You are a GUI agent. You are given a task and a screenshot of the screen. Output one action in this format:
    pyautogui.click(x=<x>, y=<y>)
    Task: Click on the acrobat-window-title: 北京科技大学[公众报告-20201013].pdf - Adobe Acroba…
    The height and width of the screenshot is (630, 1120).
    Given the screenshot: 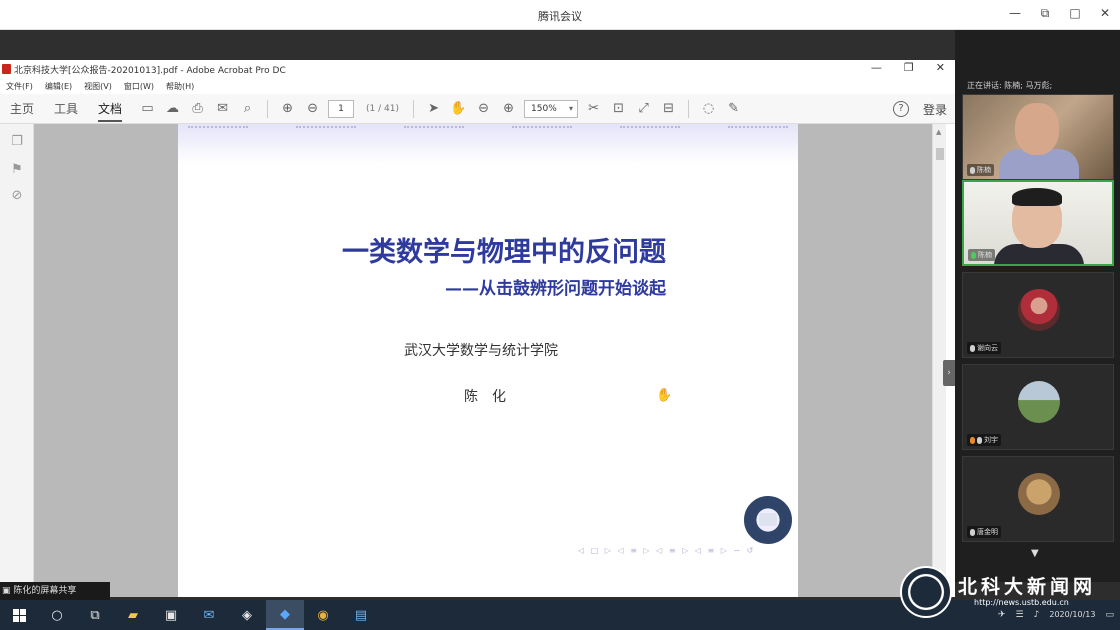 What is the action you would take?
    pyautogui.click(x=150, y=71)
    